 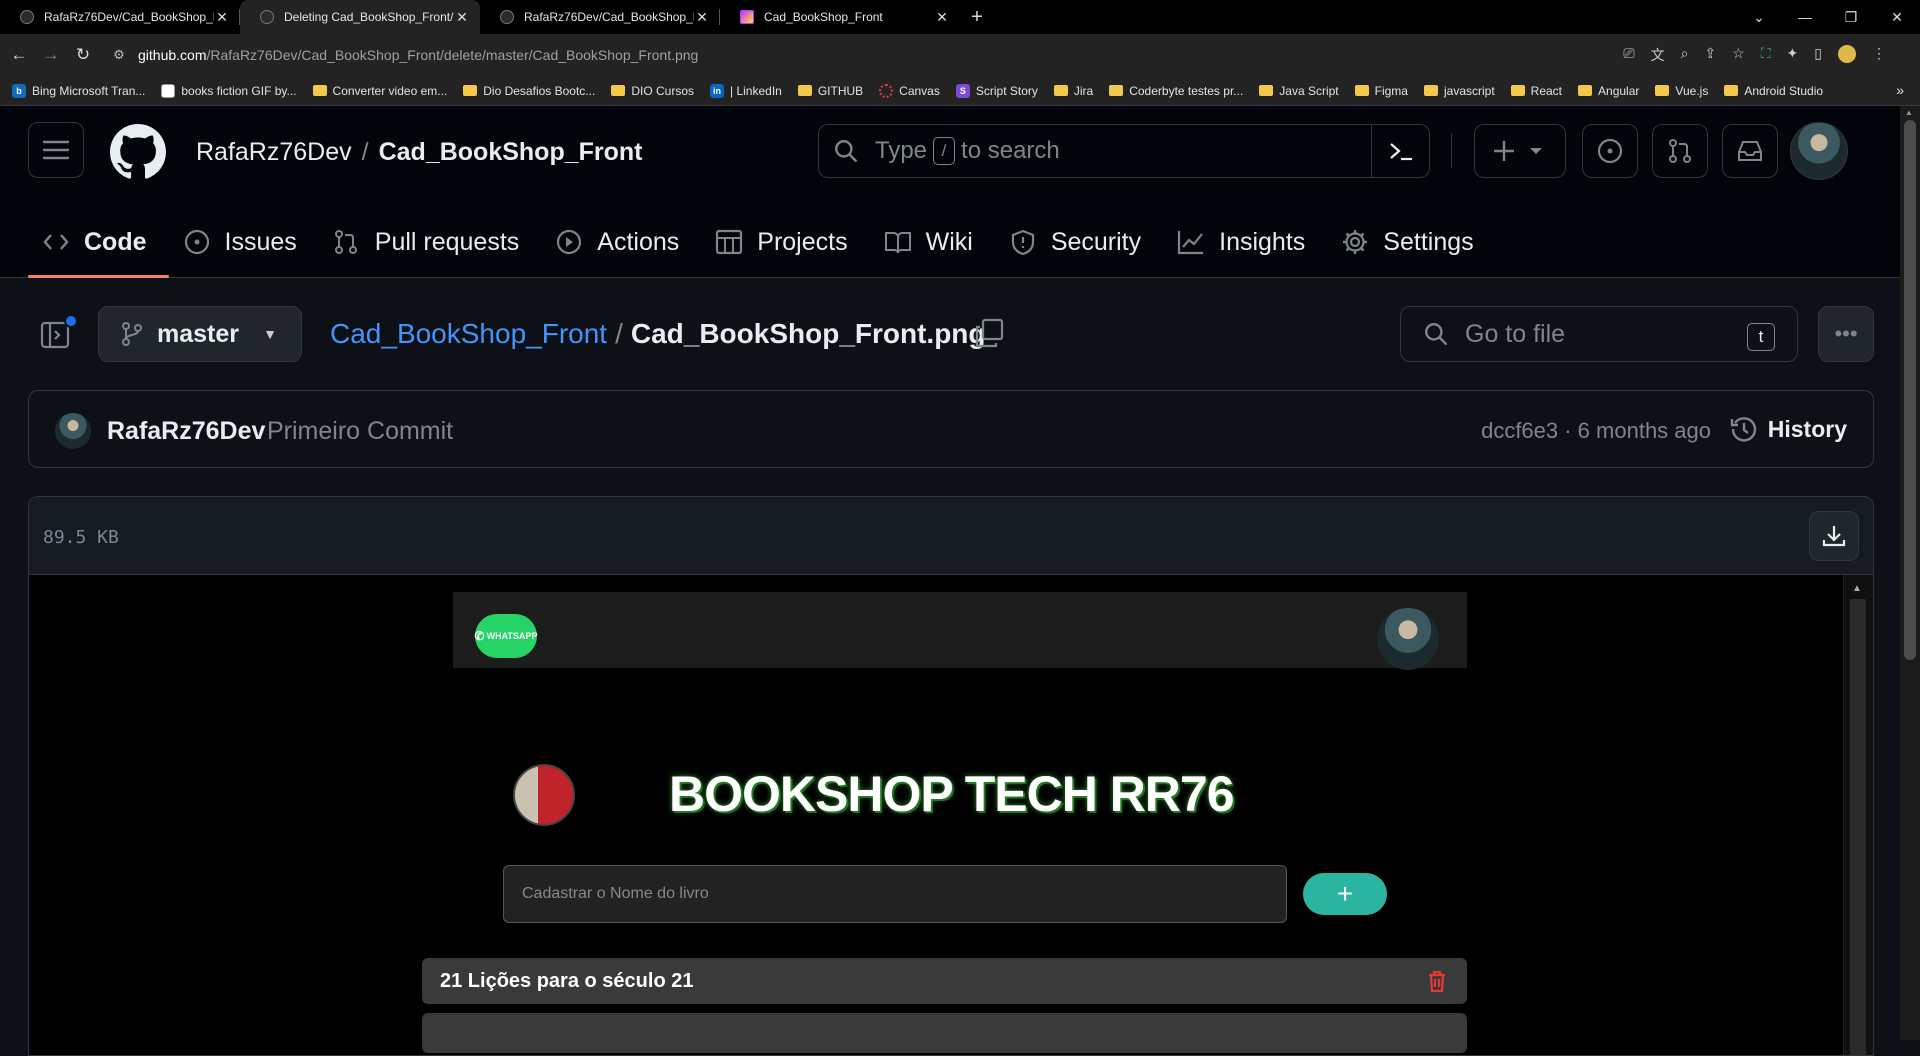 What do you see at coordinates (430, 242) in the screenshot?
I see `tab-pull-requests: Pull requests` at bounding box center [430, 242].